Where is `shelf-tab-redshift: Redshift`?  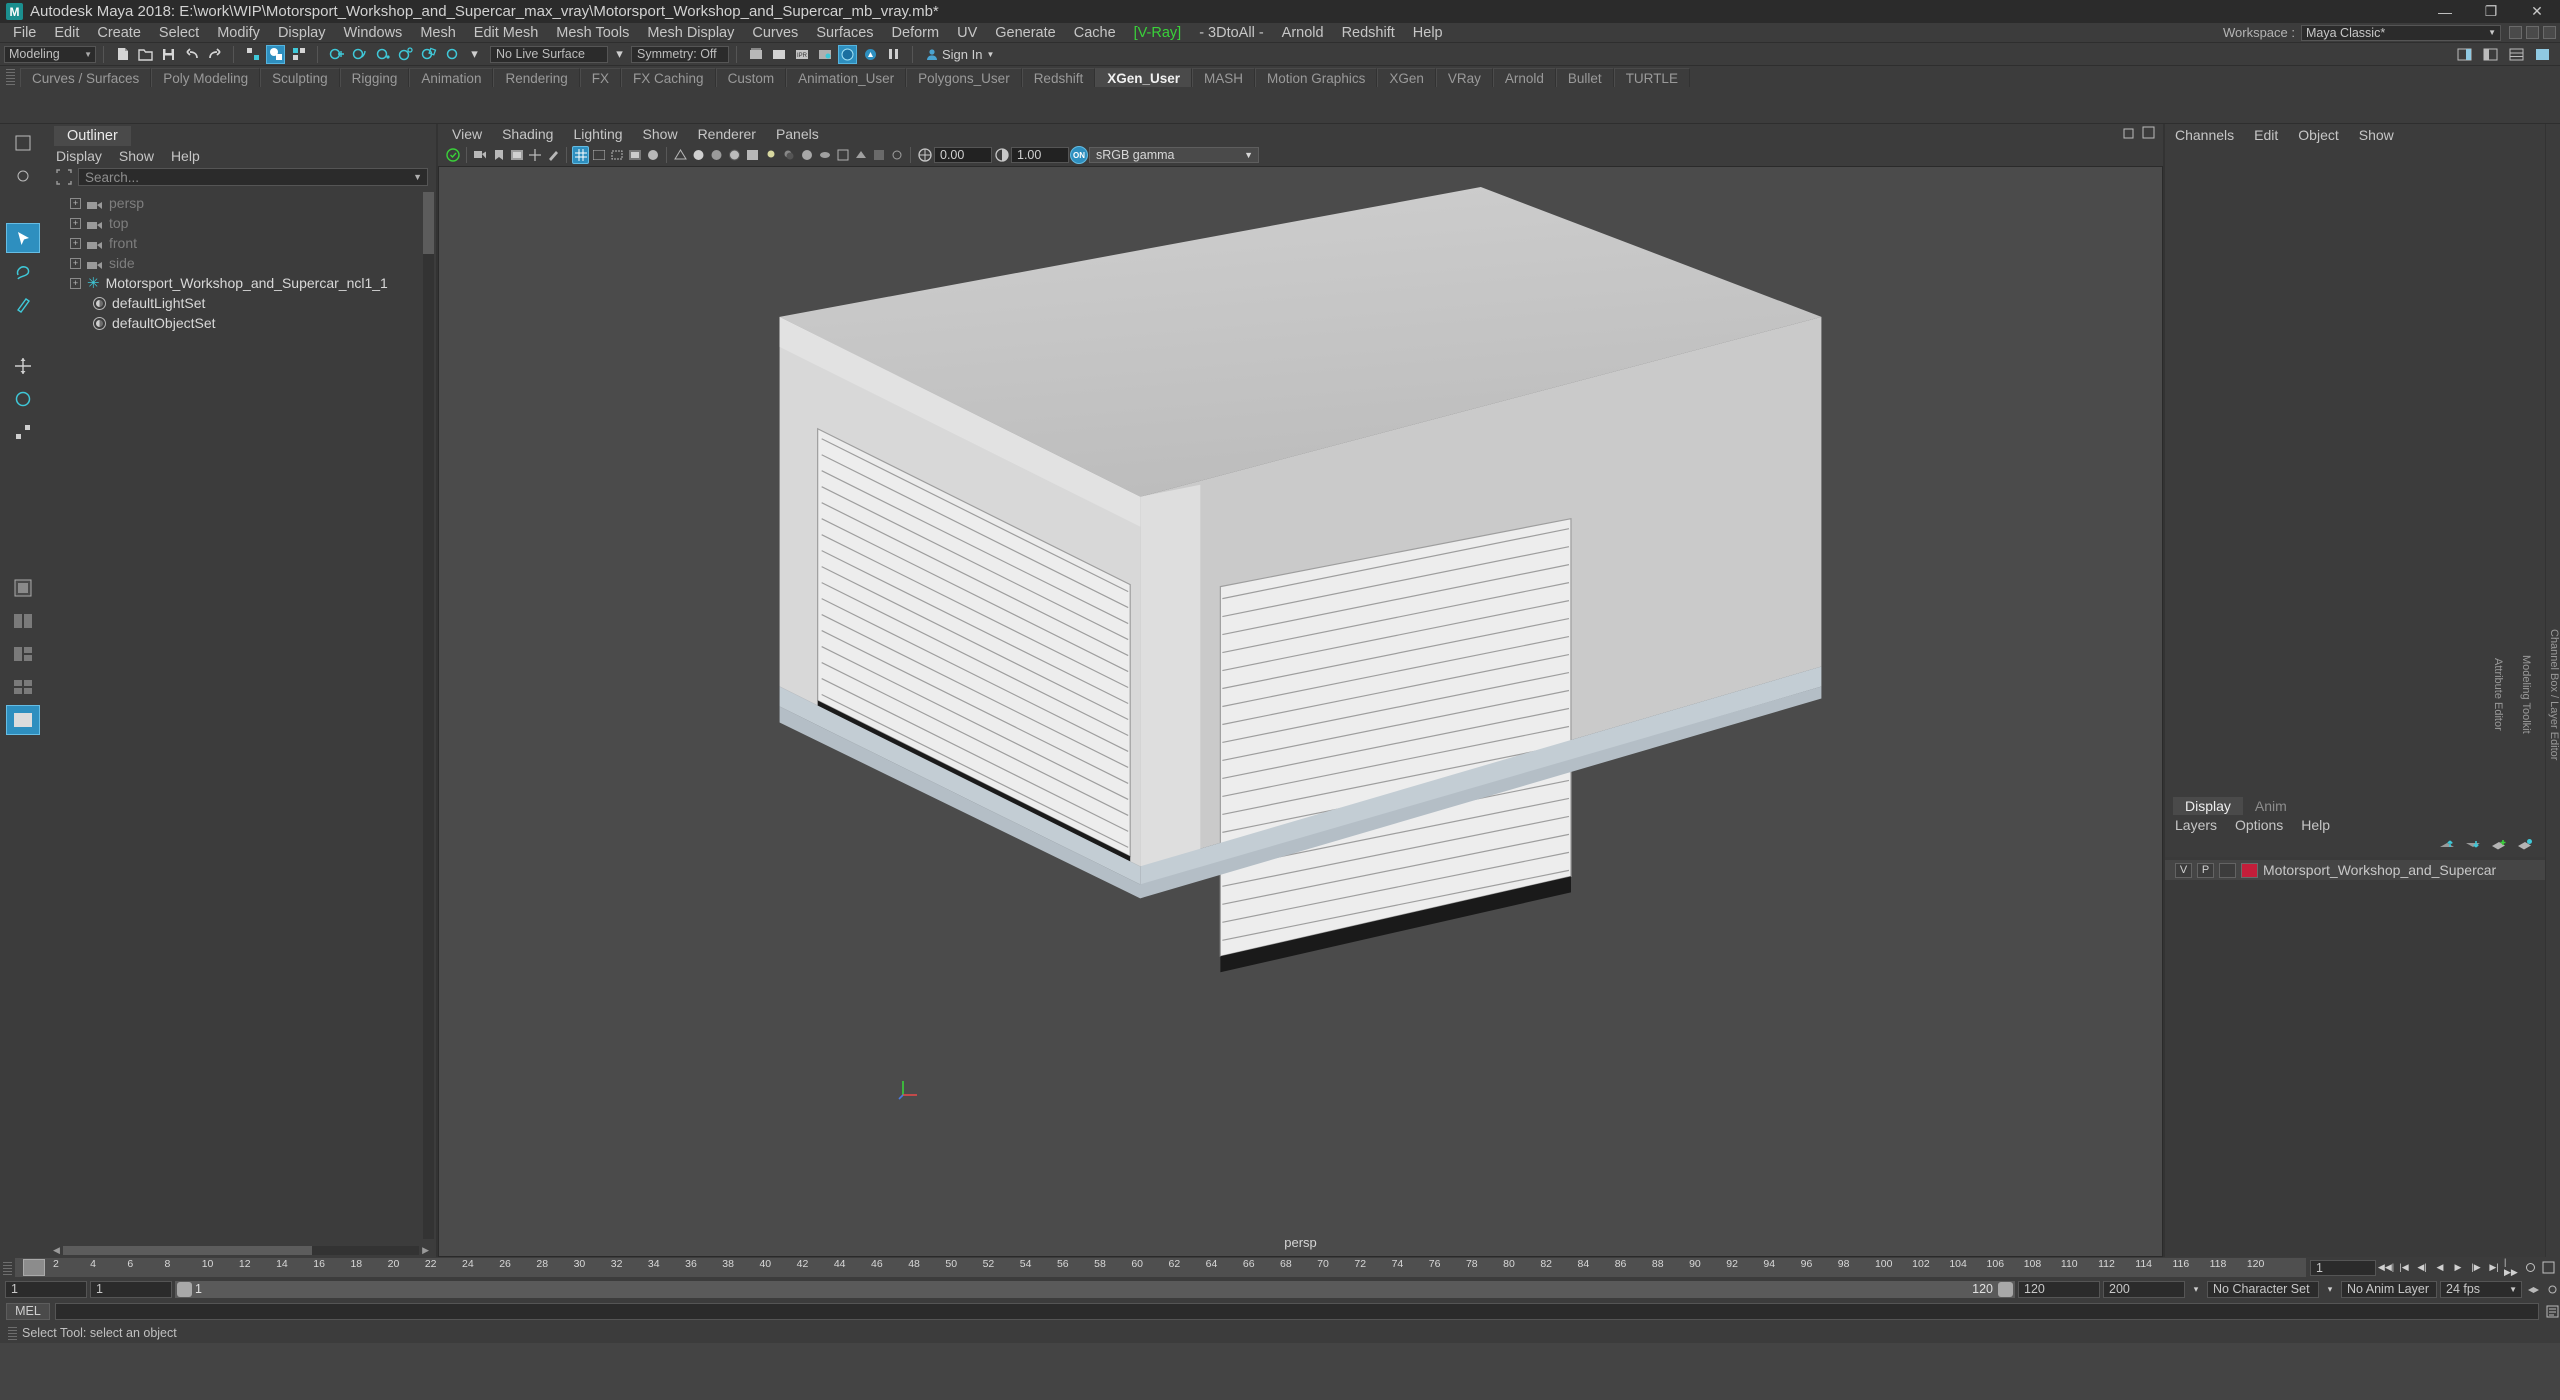 shelf-tab-redshift: Redshift is located at coordinates (1058, 77).